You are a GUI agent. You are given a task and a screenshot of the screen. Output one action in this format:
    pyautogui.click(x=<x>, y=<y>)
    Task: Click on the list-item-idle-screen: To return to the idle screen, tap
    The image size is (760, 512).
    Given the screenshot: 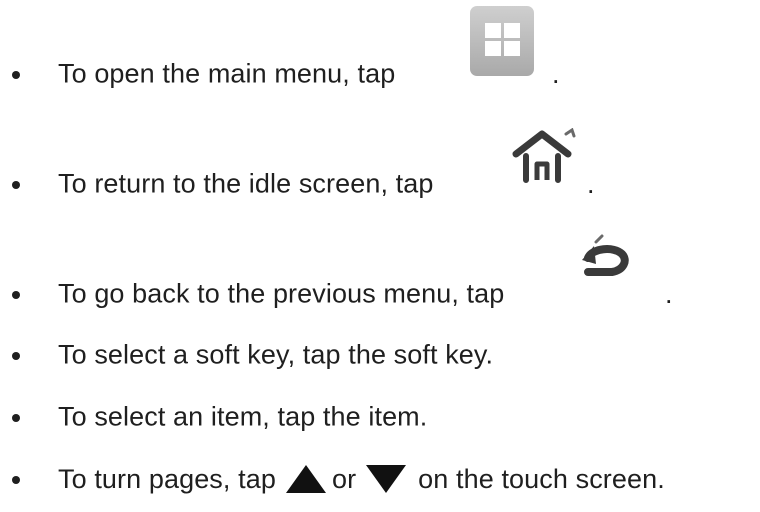 What is the action you would take?
    pyautogui.click(x=380, y=184)
    